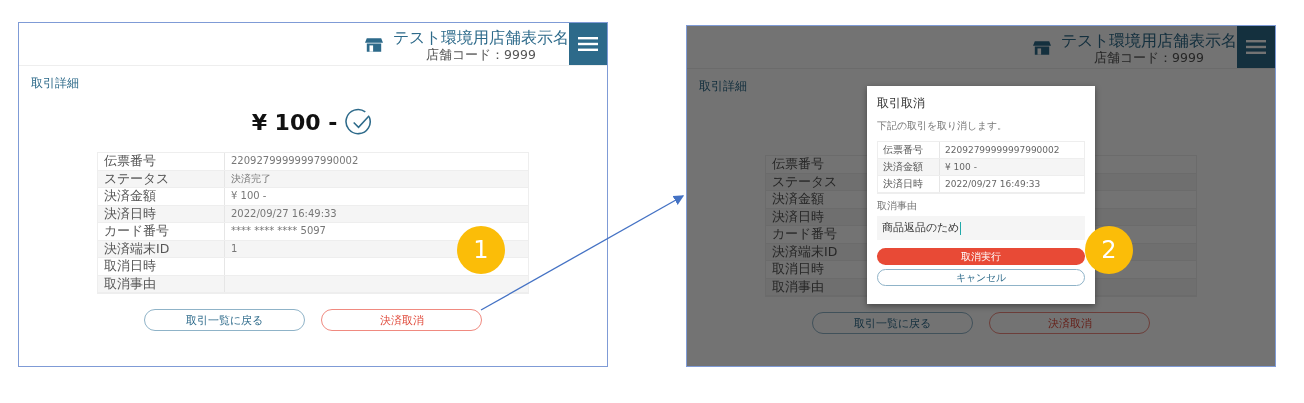 Image resolution: width=1304 pixels, height=403 pixels. Describe the element at coordinates (161, 178) in the screenshot. I see `detail-label: ステータス` at that location.